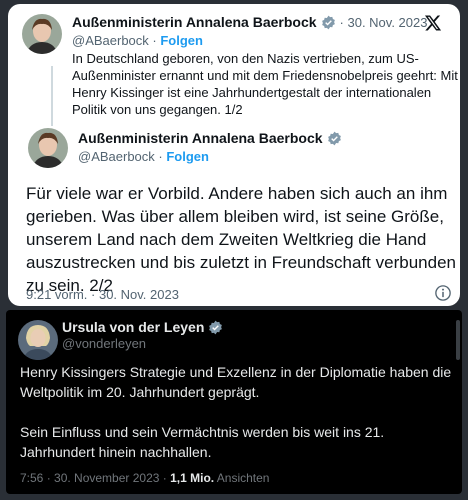  I want to click on views-count: 1,1 Mio., so click(192, 478).